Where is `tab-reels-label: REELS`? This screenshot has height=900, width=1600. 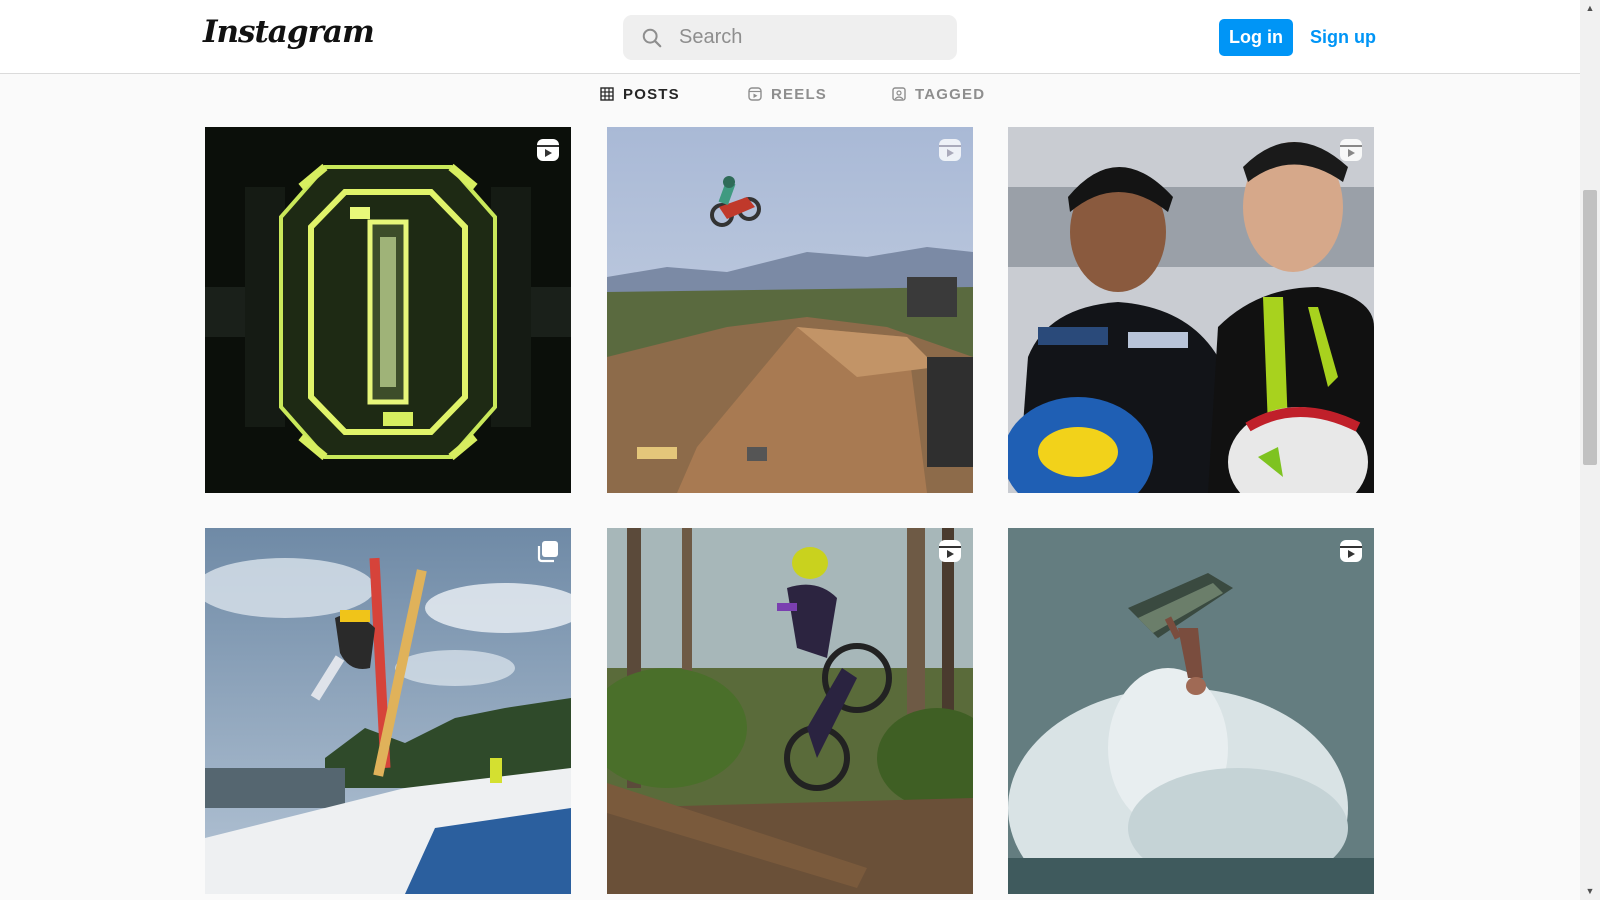
tab-reels-label: REELS is located at coordinates (799, 94).